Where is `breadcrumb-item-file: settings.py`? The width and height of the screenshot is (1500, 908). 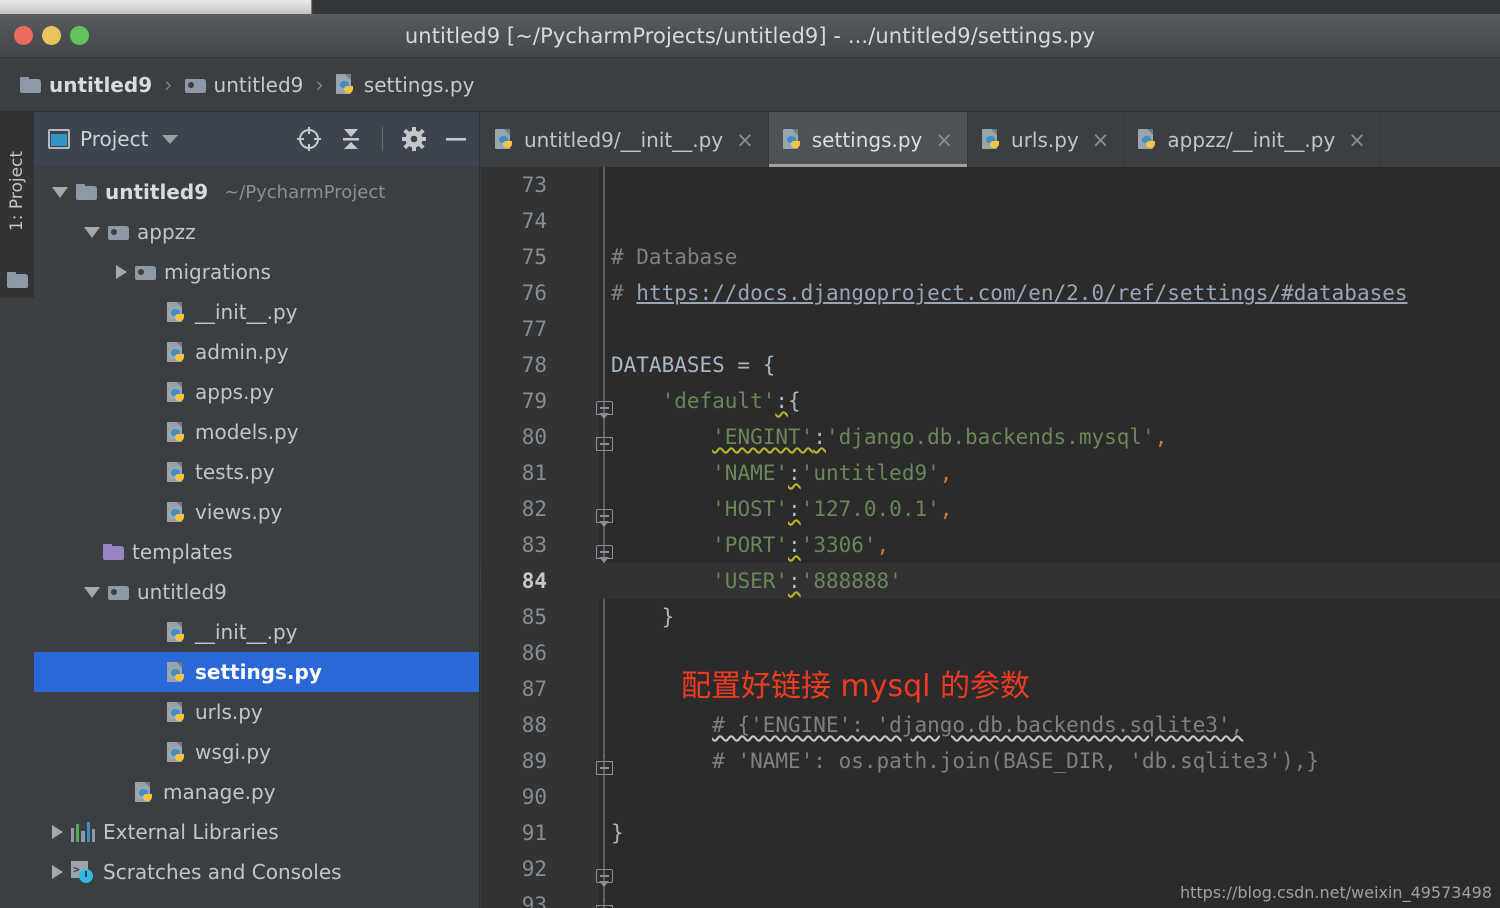 breadcrumb-item-file: settings.py is located at coordinates (405, 85).